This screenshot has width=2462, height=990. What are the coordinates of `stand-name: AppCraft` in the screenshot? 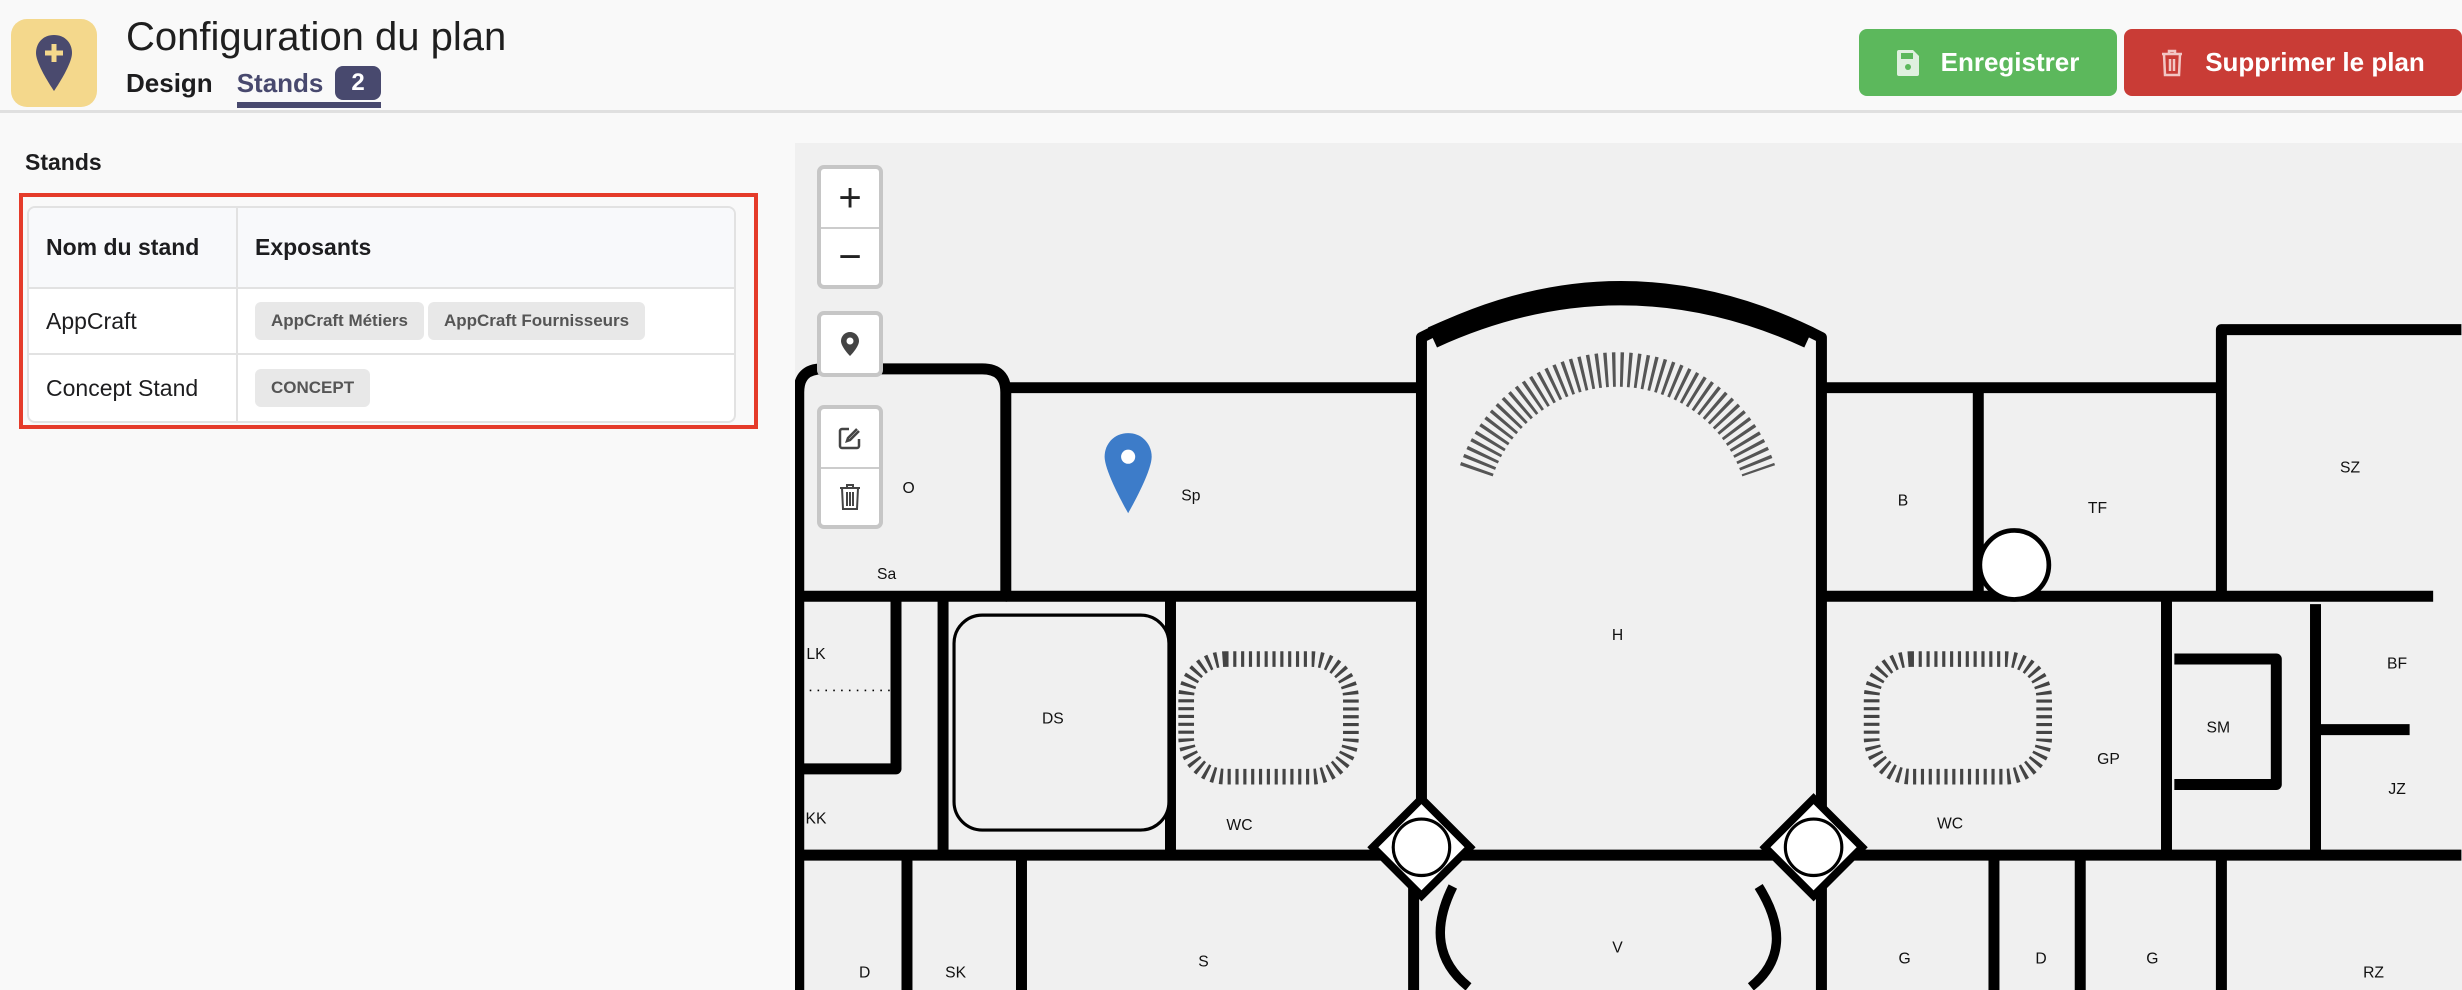 It's located at (133, 322).